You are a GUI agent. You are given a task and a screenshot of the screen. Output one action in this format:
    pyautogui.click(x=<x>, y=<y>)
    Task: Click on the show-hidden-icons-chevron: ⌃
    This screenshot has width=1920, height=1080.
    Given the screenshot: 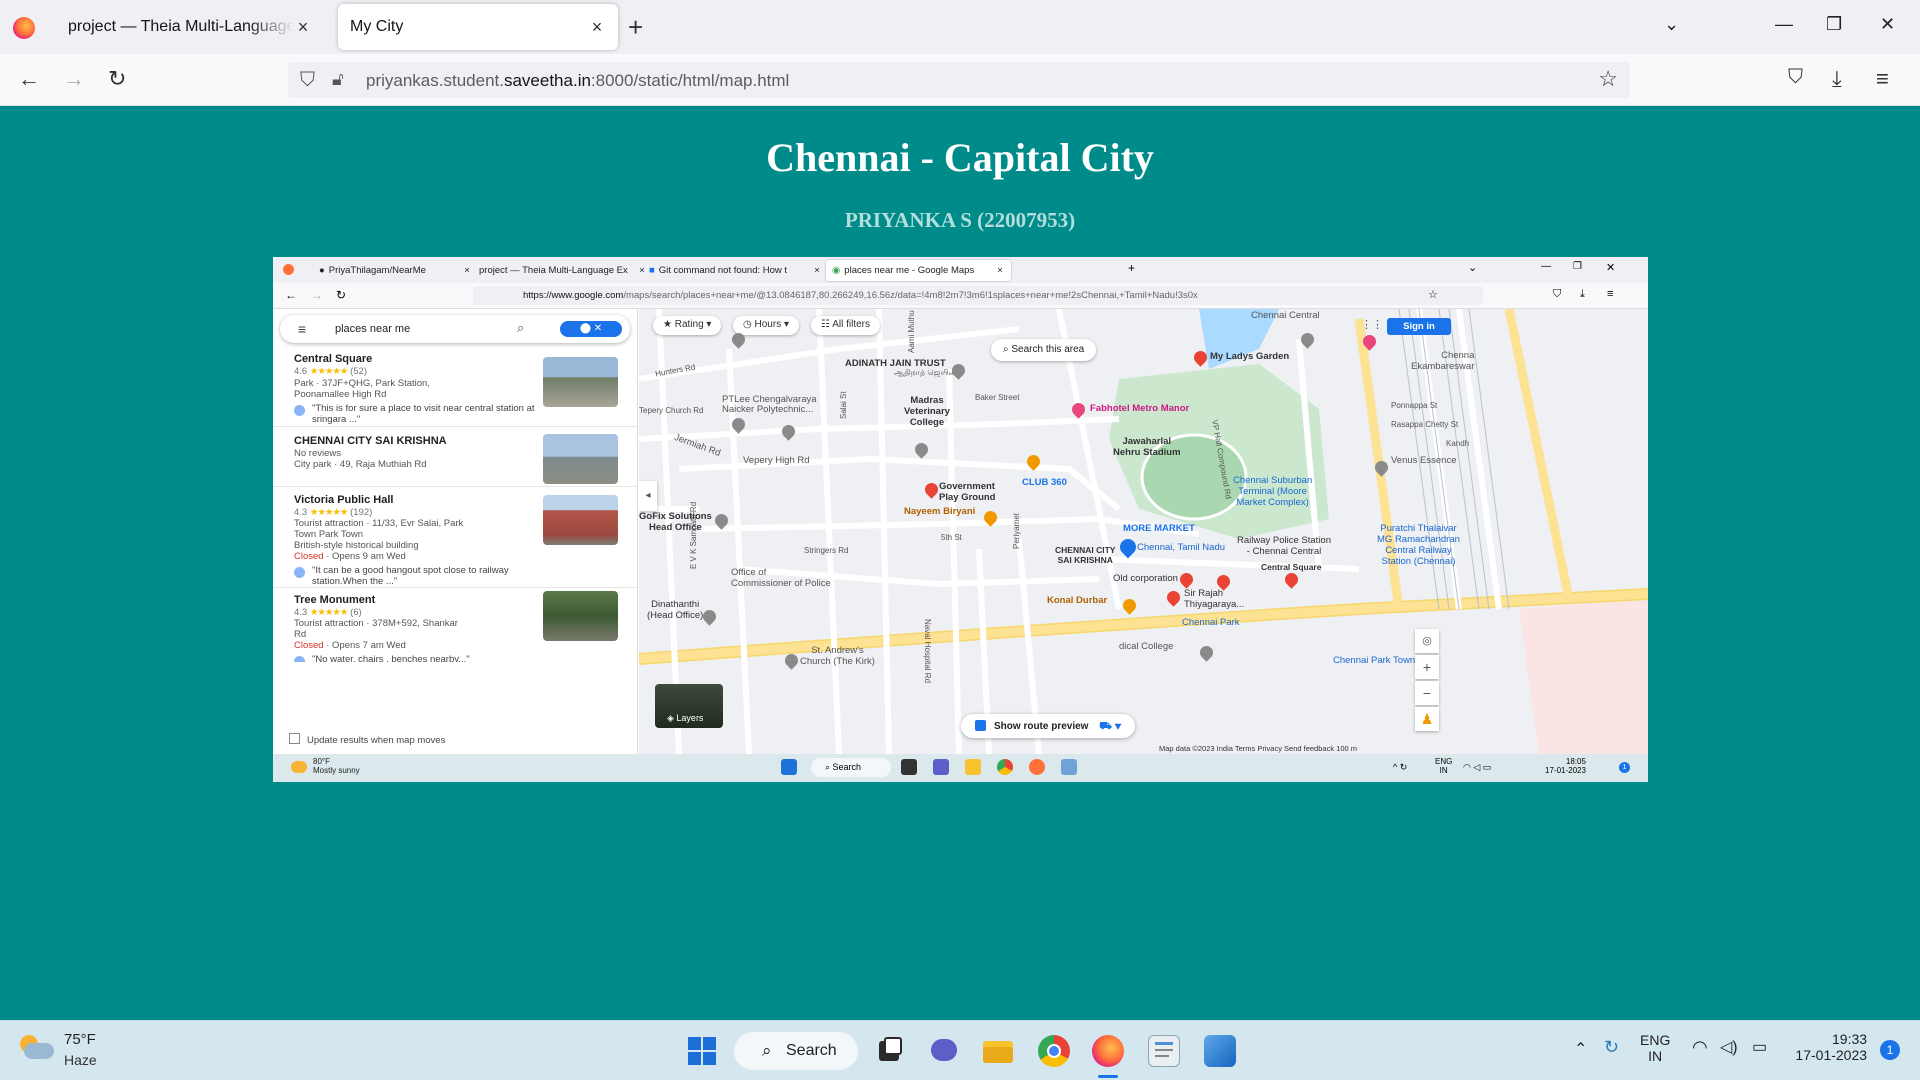 What is the action you would take?
    pyautogui.click(x=1580, y=1049)
    